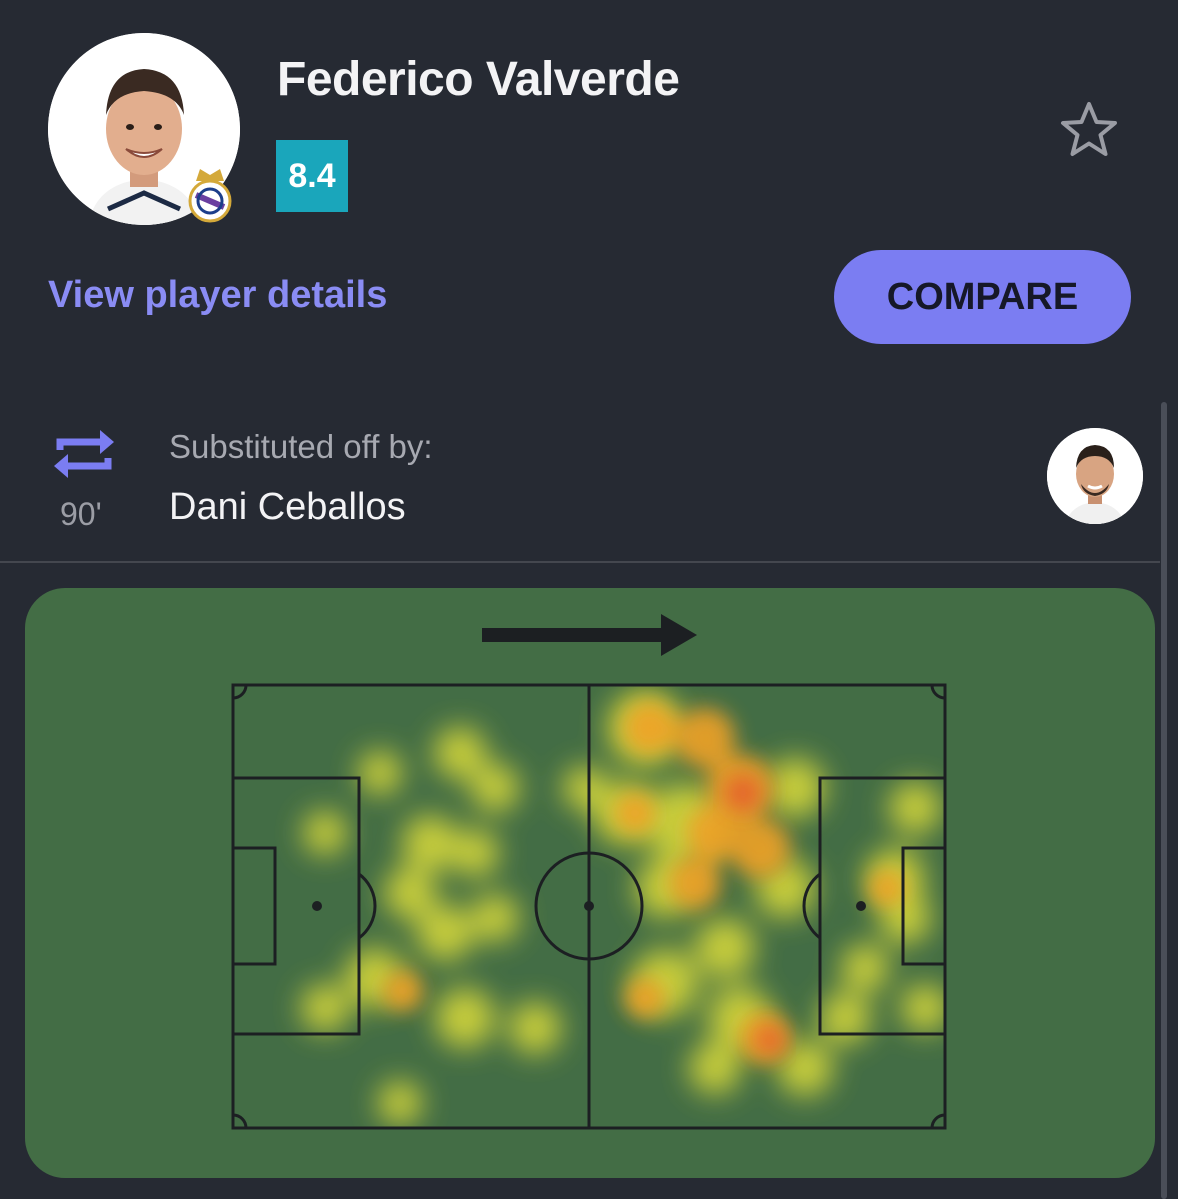  I want to click on scrollbar, so click(1164, 800).